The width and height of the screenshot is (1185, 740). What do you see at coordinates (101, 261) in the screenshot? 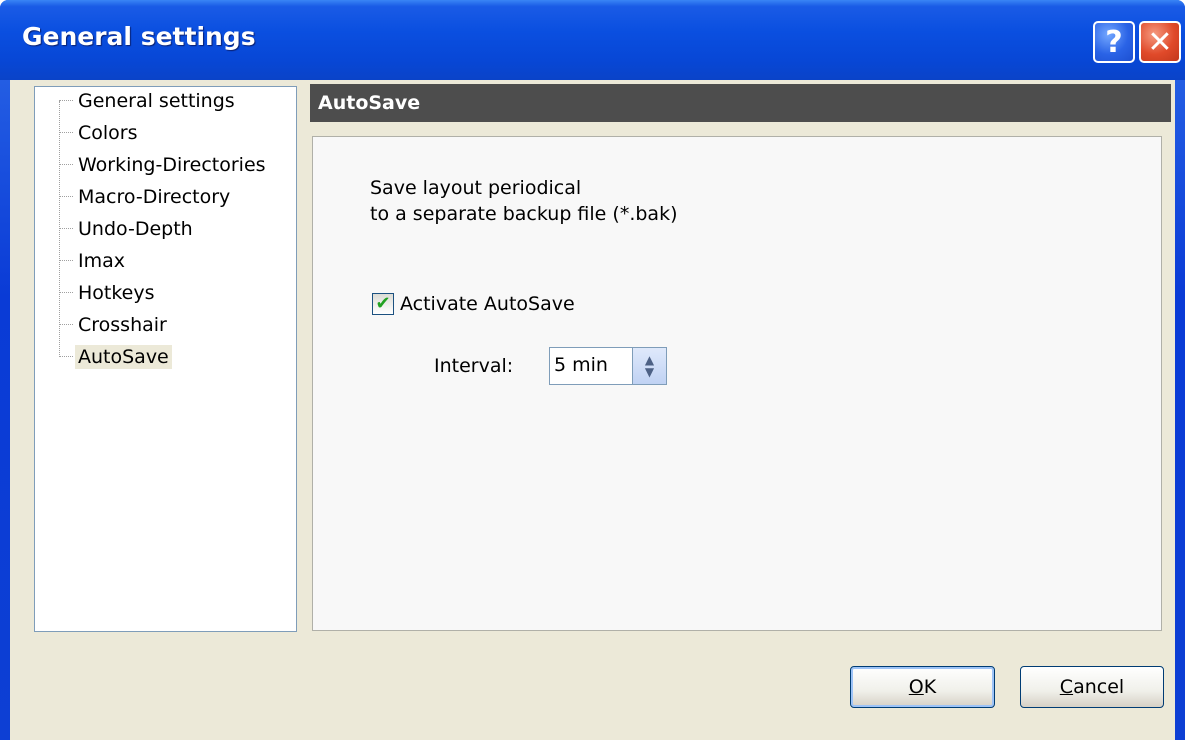
I see `tree-item-label: Imax` at bounding box center [101, 261].